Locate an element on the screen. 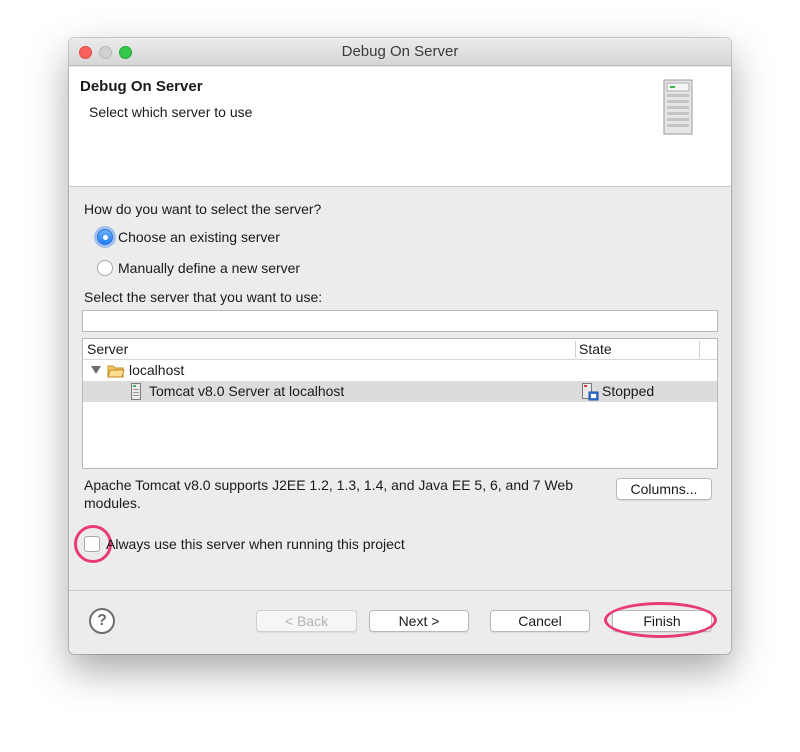 The image size is (800, 752). window-title: Debug On Server is located at coordinates (400, 51).